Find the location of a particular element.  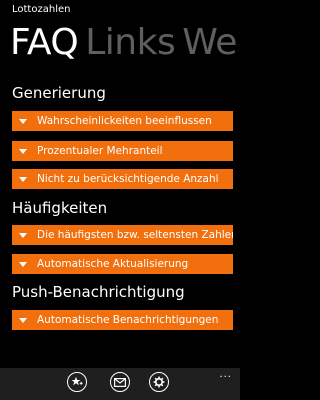

settings-icon is located at coordinates (159, 382).